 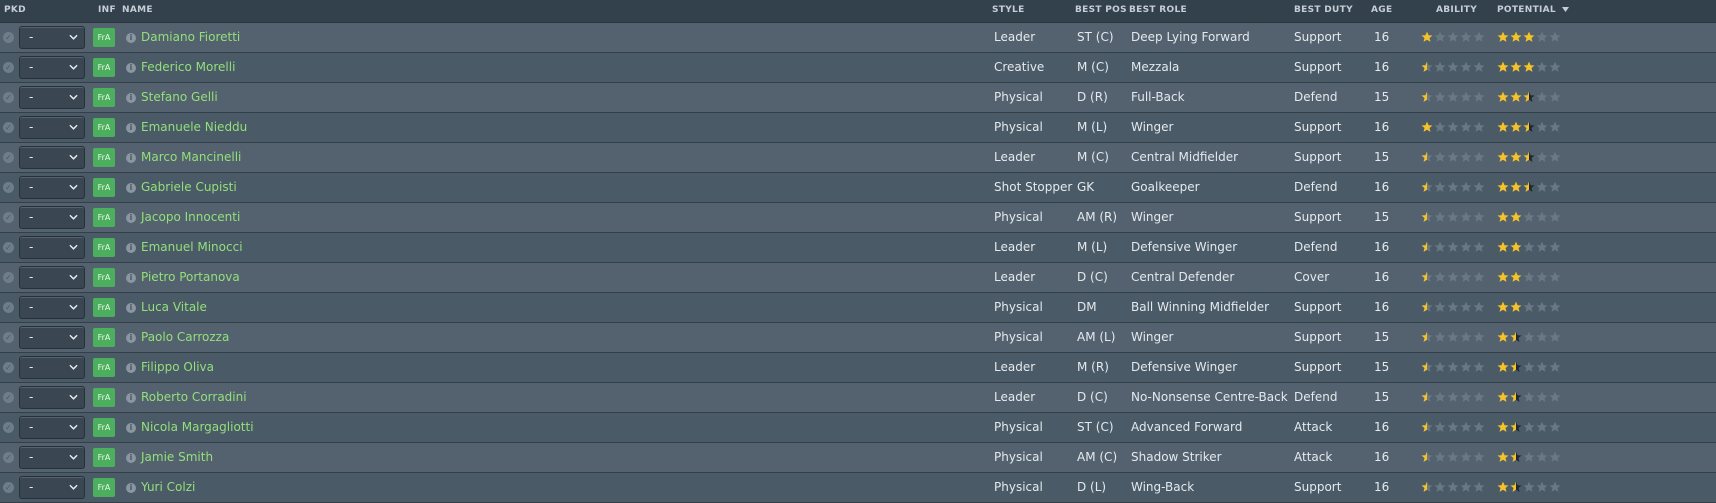 I want to click on column-header-inf: INF, so click(x=107, y=10).